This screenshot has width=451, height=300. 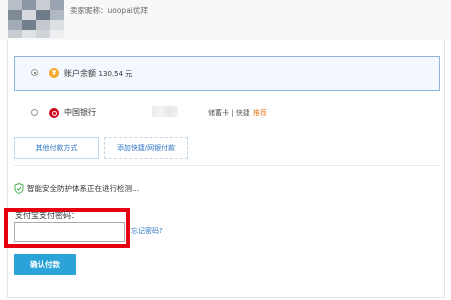 I want to click on masked-card-number, so click(x=165, y=111).